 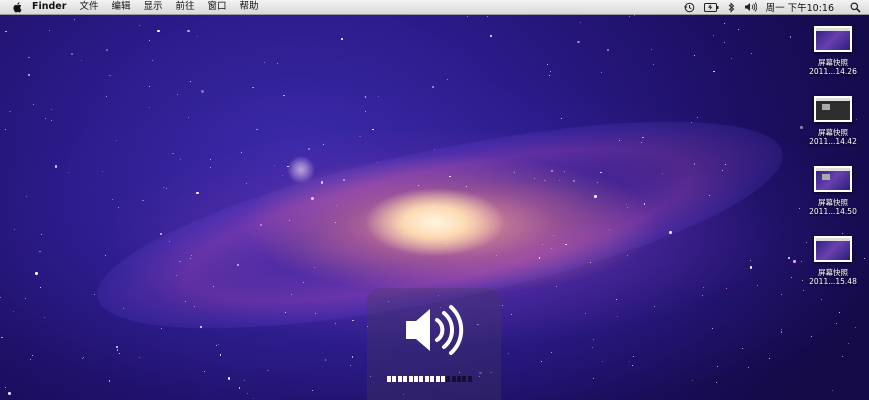 What do you see at coordinates (434, 344) in the screenshot?
I see `volume-overlay` at bounding box center [434, 344].